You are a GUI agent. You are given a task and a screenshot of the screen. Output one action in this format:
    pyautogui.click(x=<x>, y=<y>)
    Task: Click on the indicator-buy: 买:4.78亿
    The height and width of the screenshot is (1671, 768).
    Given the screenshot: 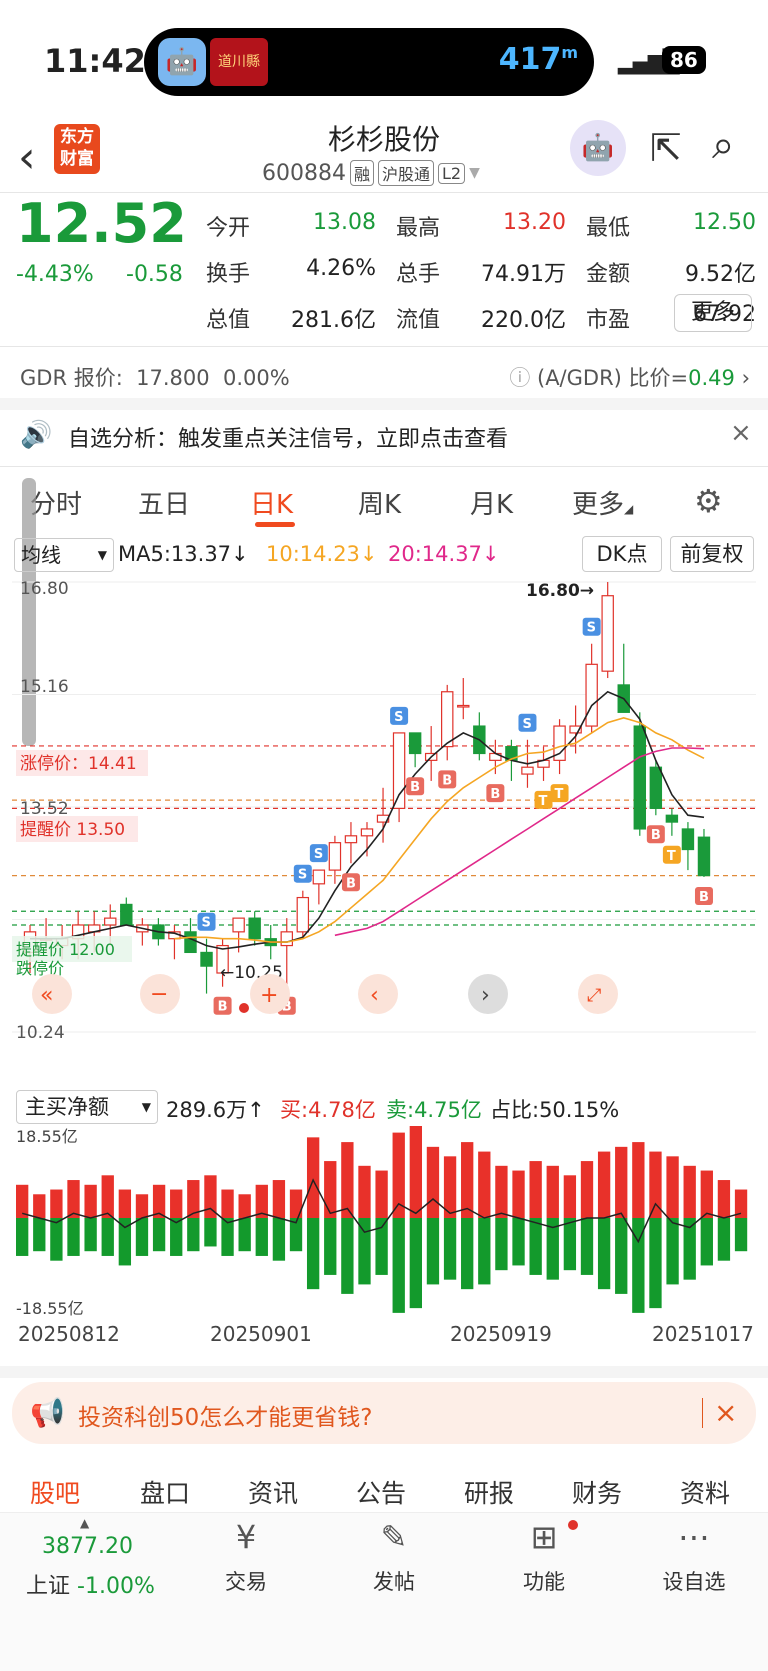 What is the action you would take?
    pyautogui.click(x=328, y=1110)
    